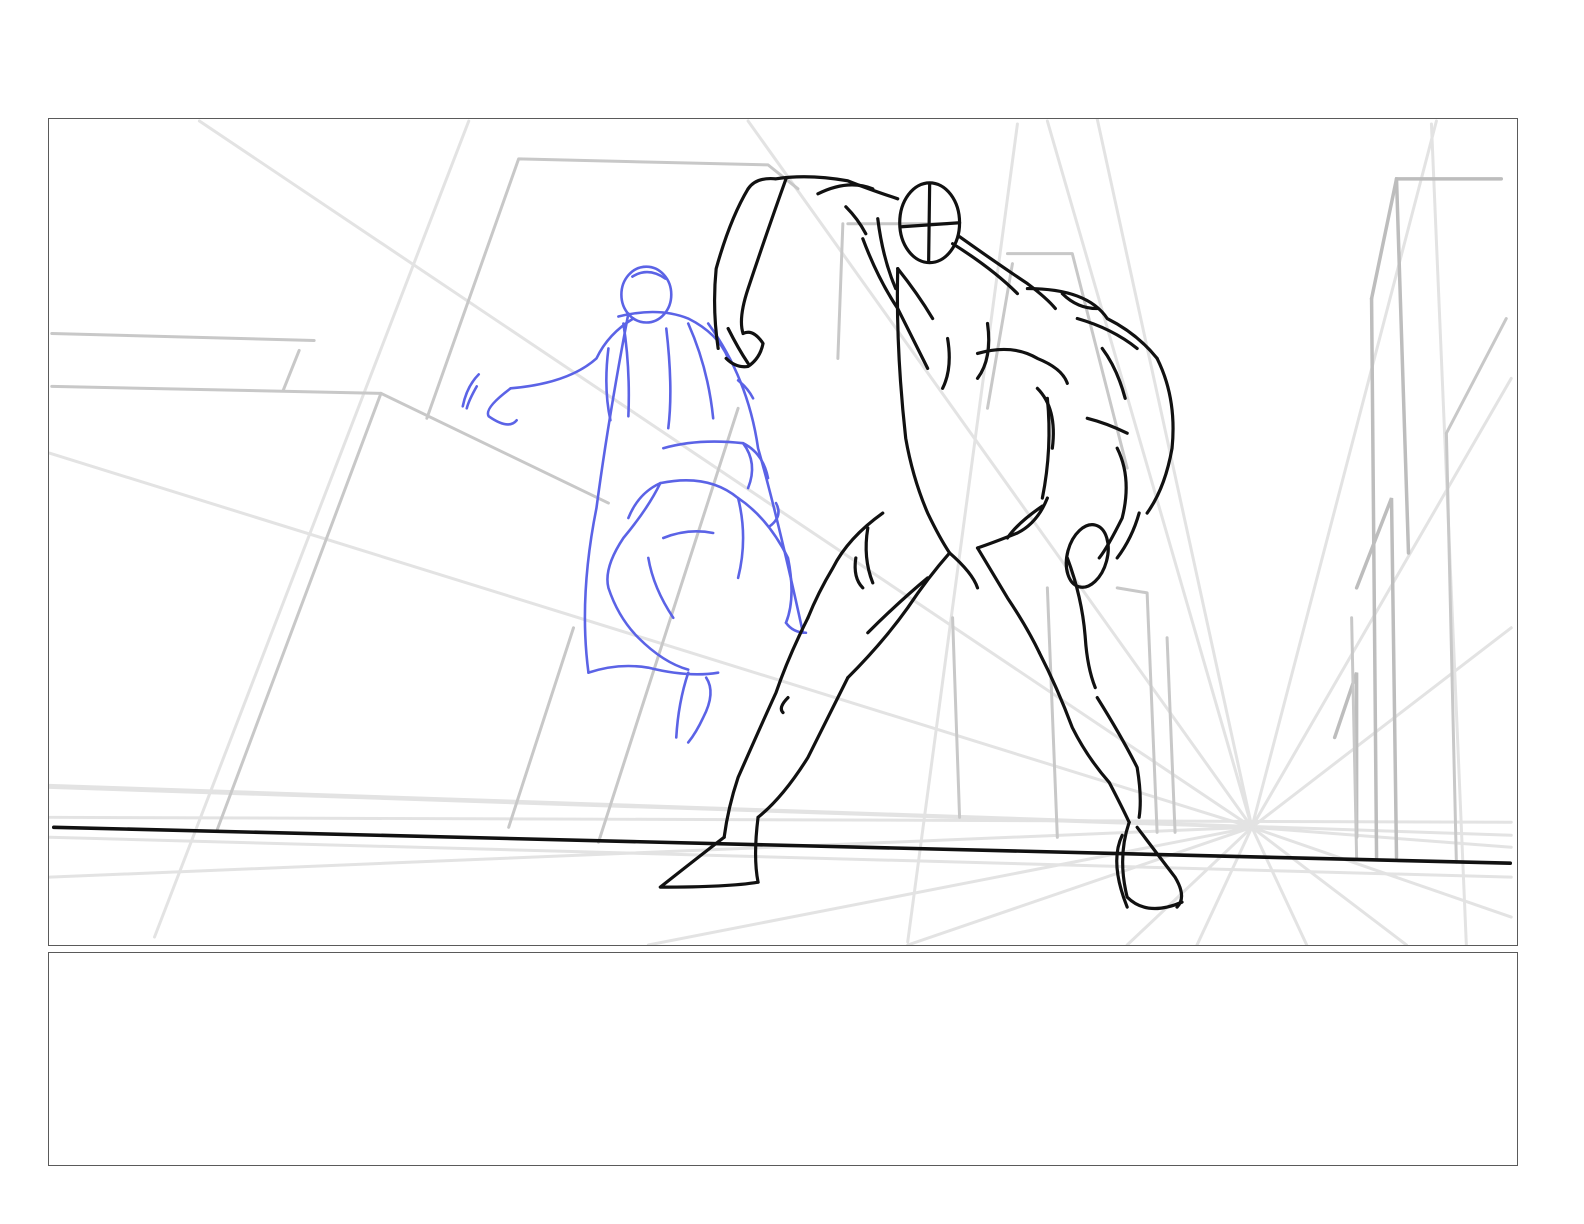  What do you see at coordinates (783, 965) in the screenshot?
I see `notes-text` at bounding box center [783, 965].